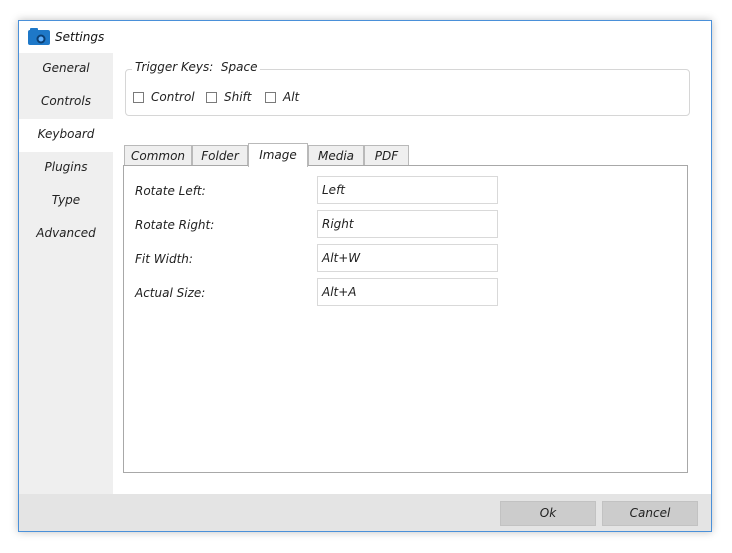 The image size is (732, 553). I want to click on rotate-left-label: Rotate Left:, so click(170, 191).